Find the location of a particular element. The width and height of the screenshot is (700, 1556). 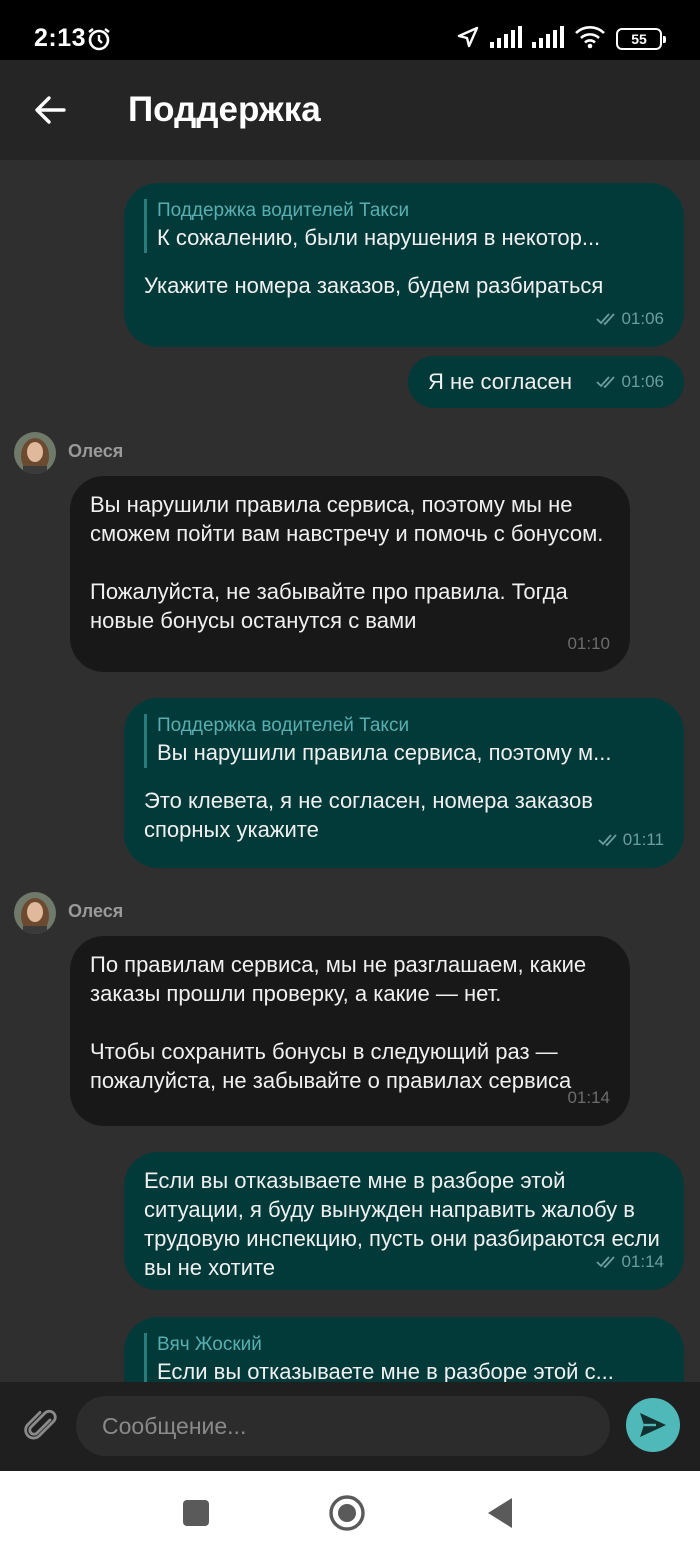

arrow-left-icon is located at coordinates (50, 110).